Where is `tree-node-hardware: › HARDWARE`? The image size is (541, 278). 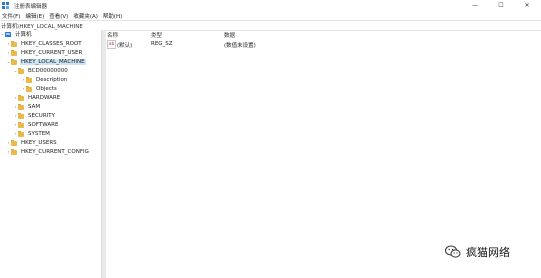 tree-node-hardware: › HARDWARE is located at coordinates (37, 98).